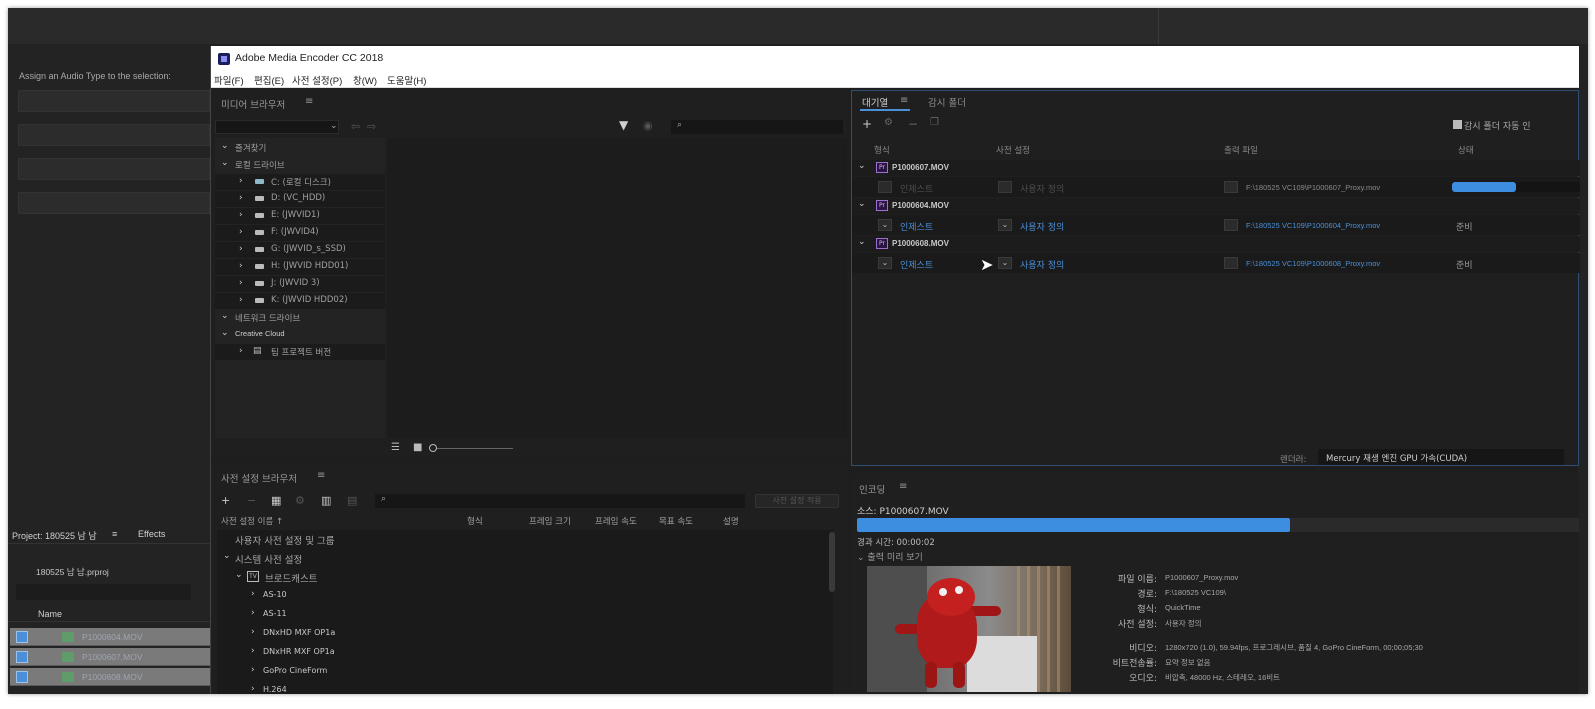 This screenshot has width=1595, height=709. I want to click on tree-item-drive: › C: (로컬 디스크), so click(300, 182).